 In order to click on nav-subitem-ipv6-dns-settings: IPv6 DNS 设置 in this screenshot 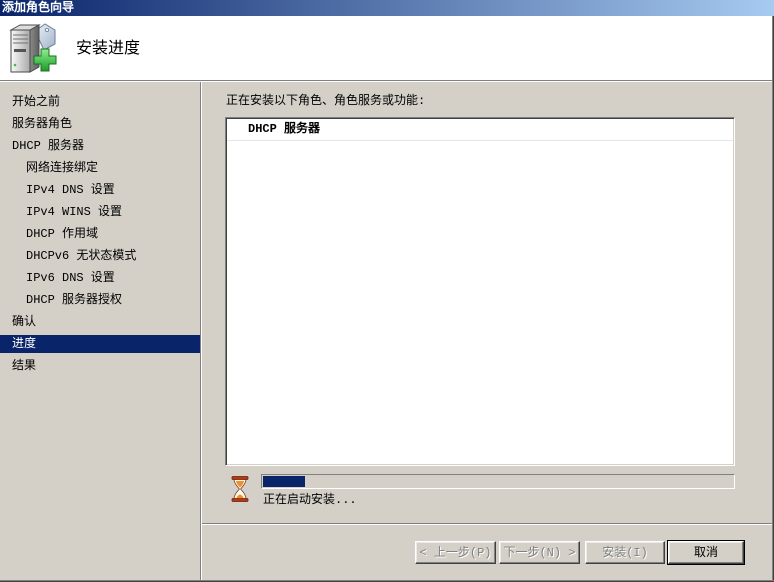, I will do `click(100, 278)`.